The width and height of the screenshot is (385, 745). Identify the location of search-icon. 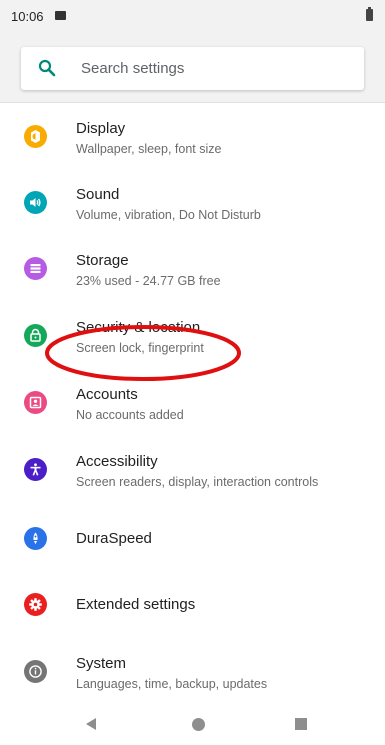
(47, 68).